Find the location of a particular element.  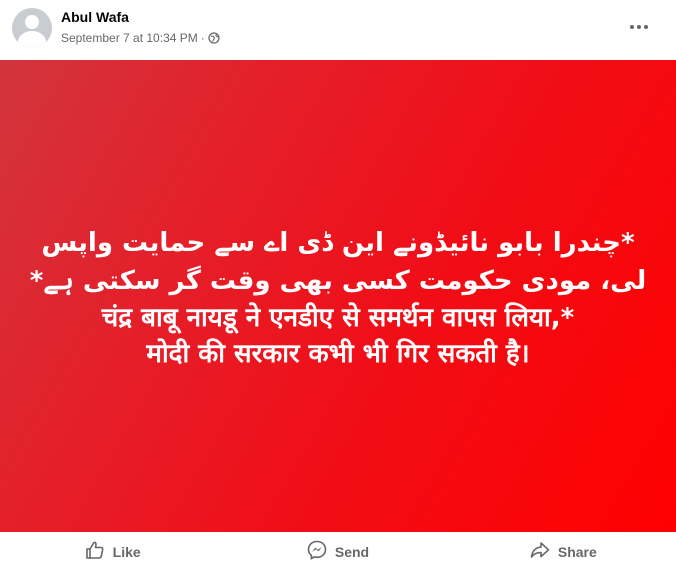

post-actions: Like Send Share is located at coordinates (338, 551).